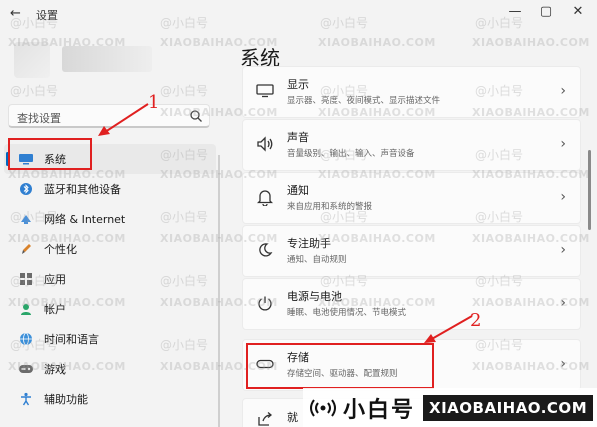 The width and height of the screenshot is (597, 427). What do you see at coordinates (26, 219) in the screenshot?
I see `network-icon` at bounding box center [26, 219].